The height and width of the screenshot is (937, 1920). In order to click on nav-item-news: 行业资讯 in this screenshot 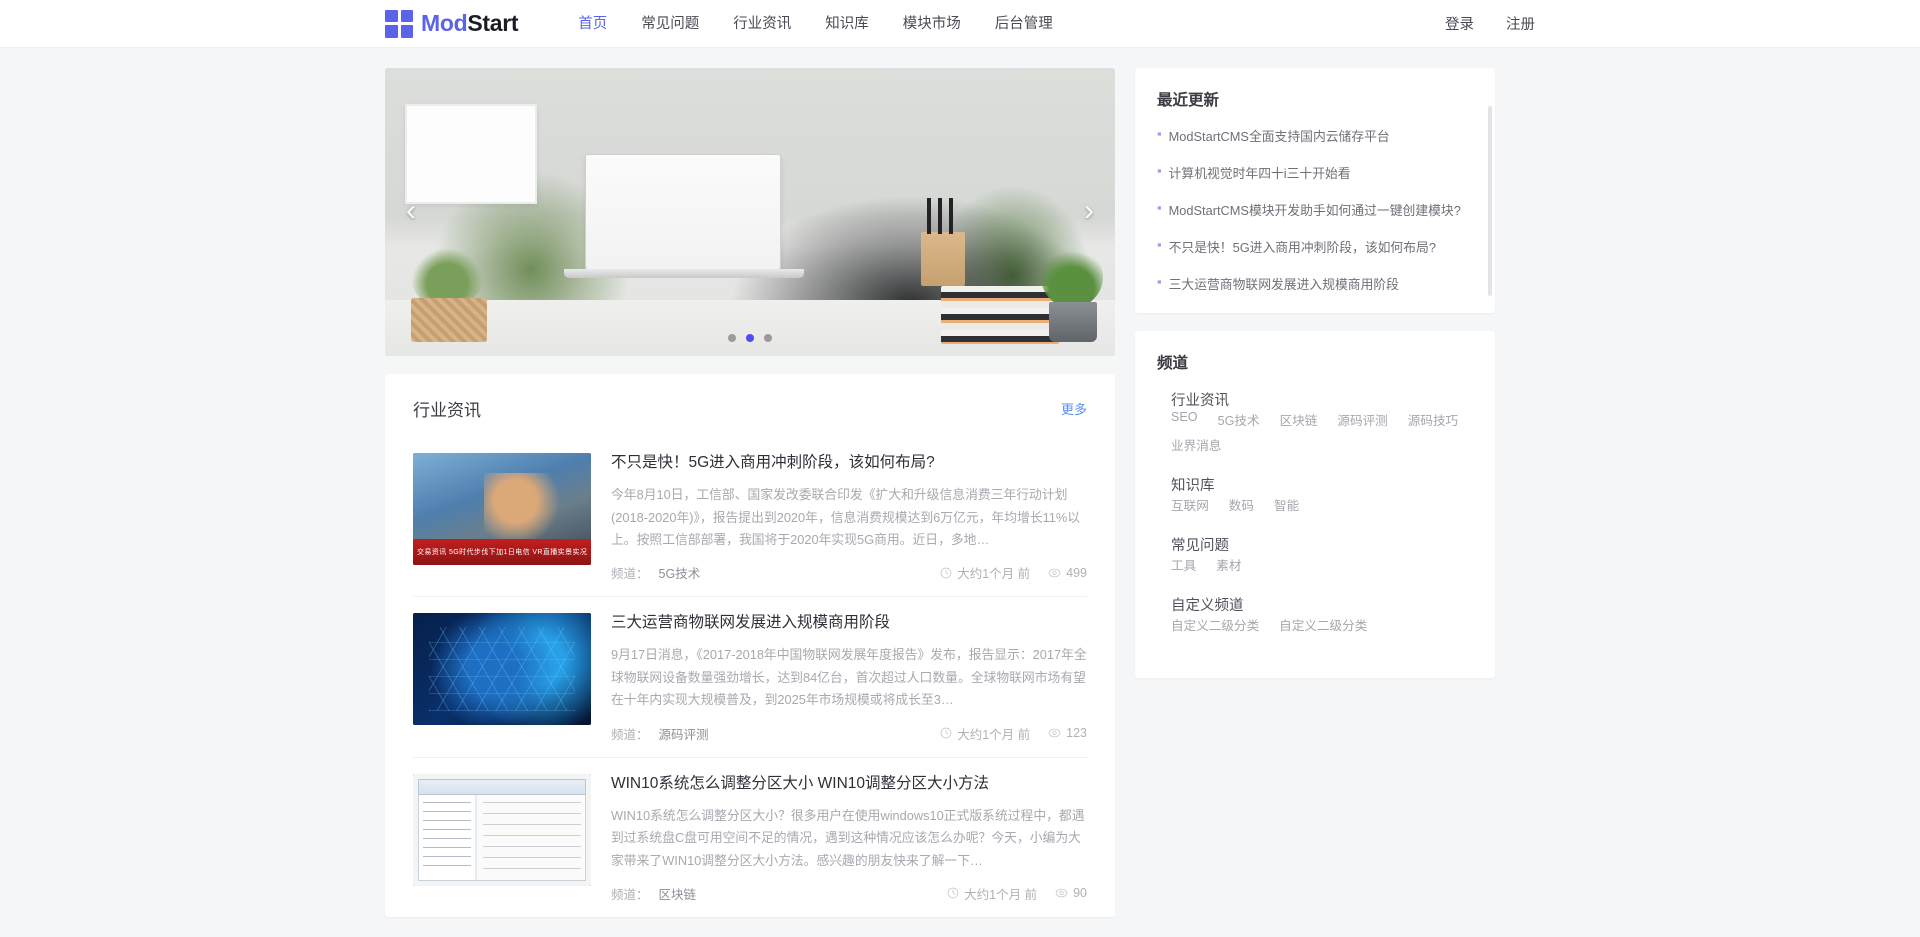, I will do `click(762, 24)`.